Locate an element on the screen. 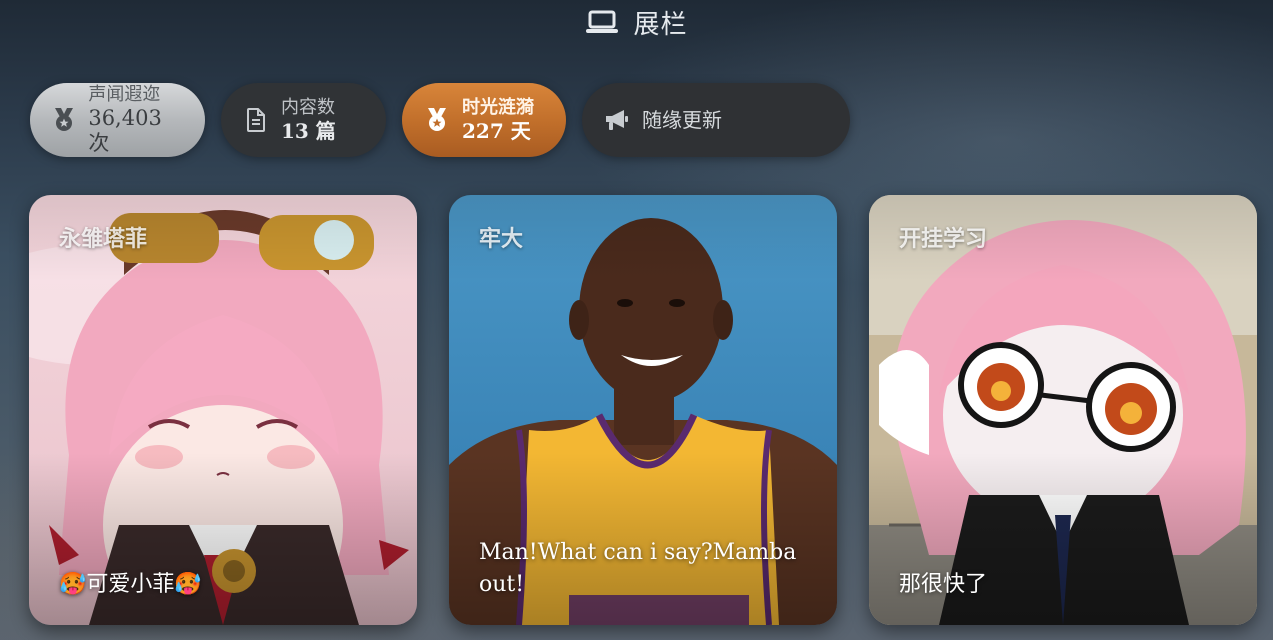 Image resolution: width=1273 pixels, height=640 pixels. stat-views: 声闻遐迩 36,403 次 is located at coordinates (117, 120).